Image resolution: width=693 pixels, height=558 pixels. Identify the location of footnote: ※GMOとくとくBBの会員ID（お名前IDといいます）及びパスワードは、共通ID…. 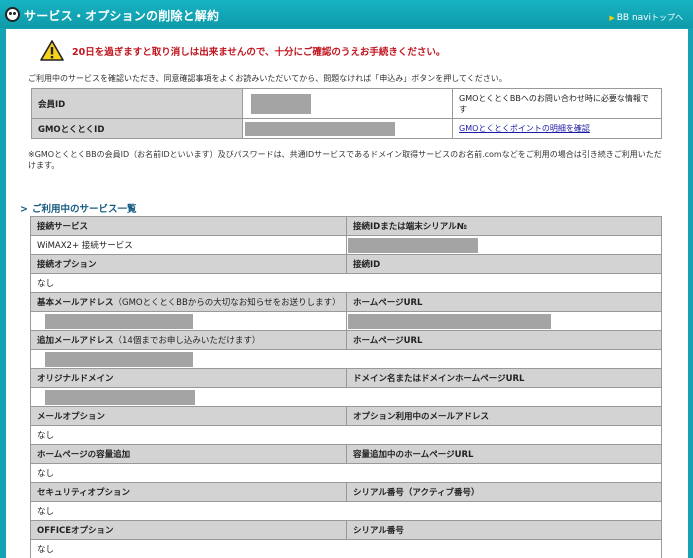
(345, 160).